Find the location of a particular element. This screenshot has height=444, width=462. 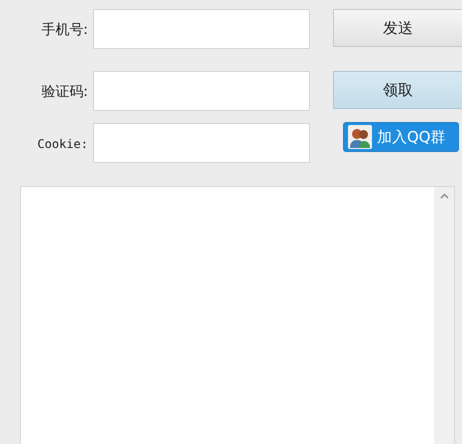

people-icon is located at coordinates (360, 137).